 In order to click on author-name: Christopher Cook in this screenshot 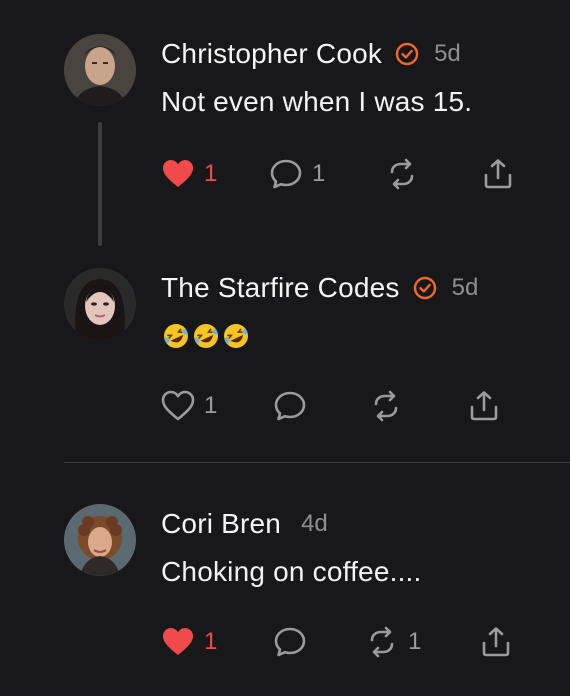, I will do `click(271, 54)`.